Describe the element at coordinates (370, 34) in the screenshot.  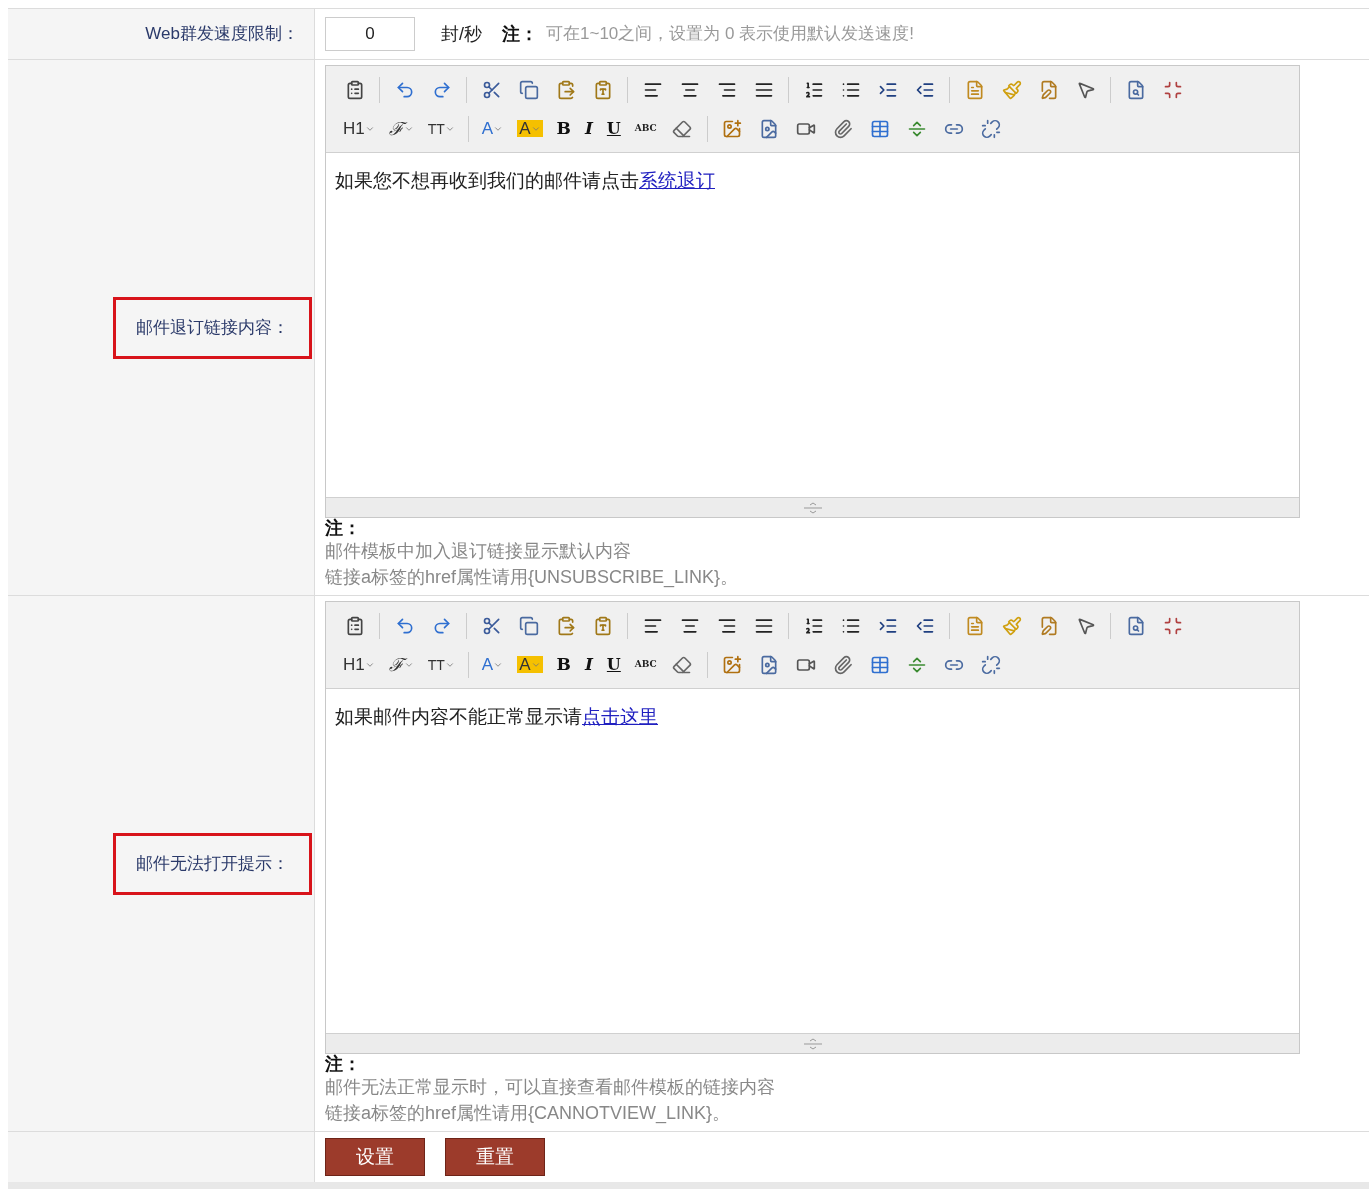
I see `speed-input: 0` at that location.